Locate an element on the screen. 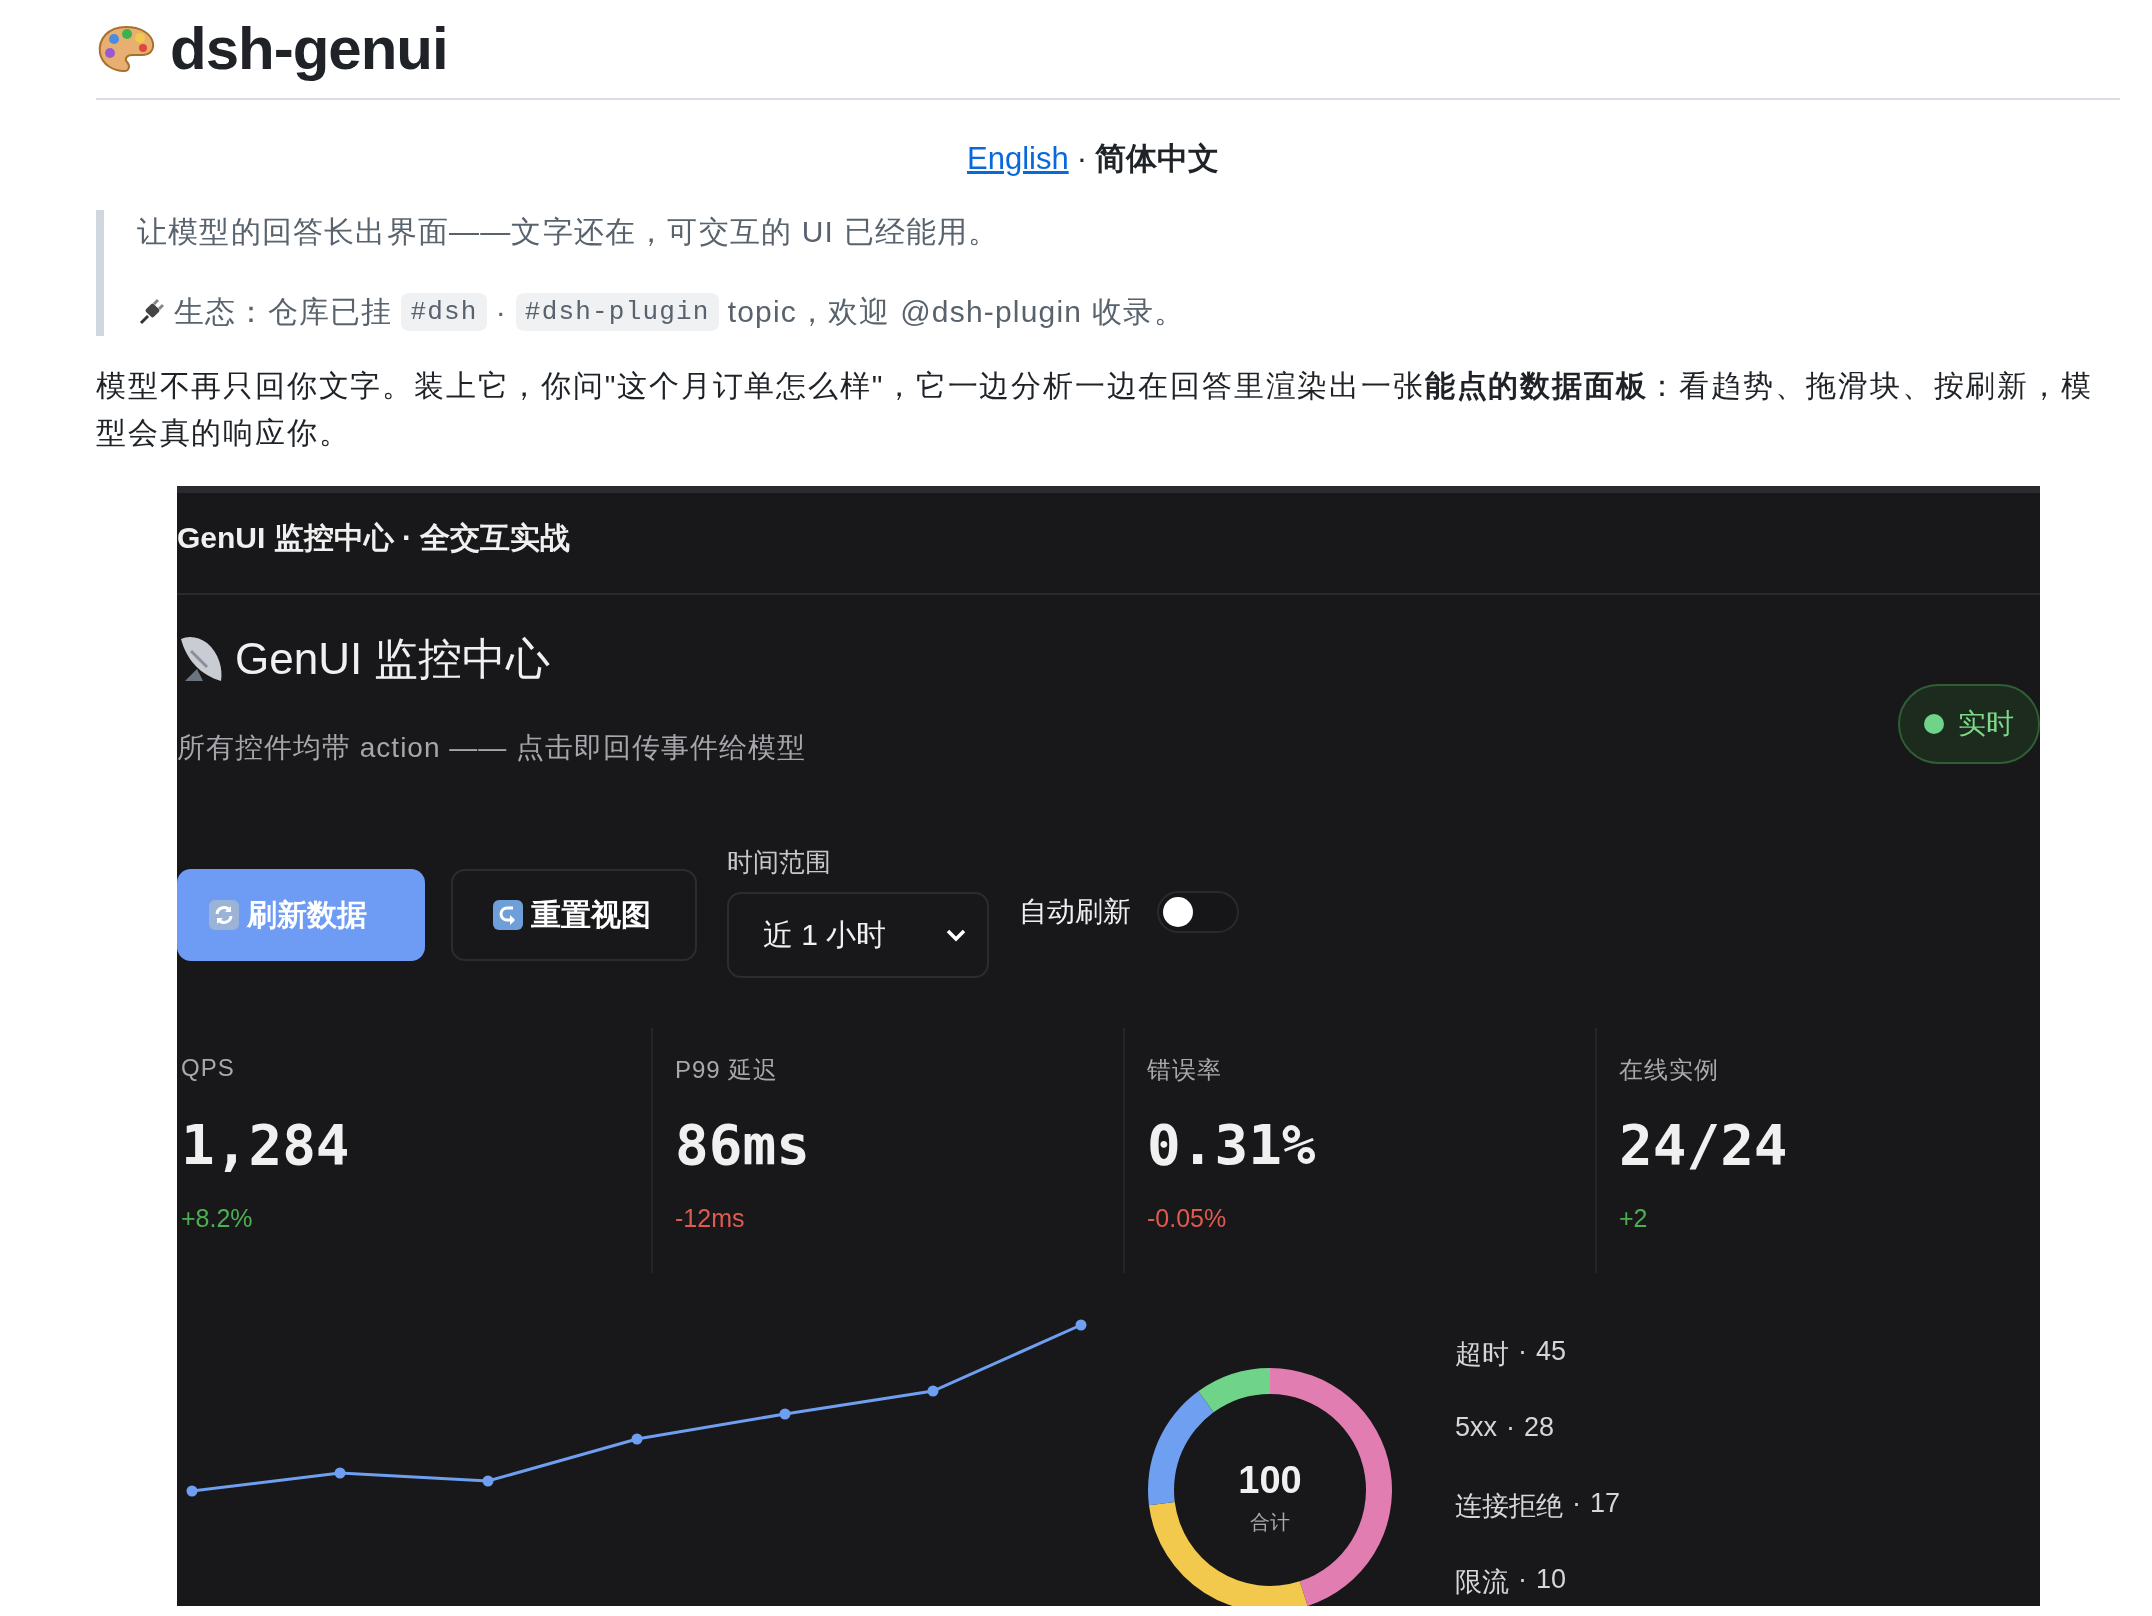 The height and width of the screenshot is (1616, 2152). metric-delta: +2 is located at coordinates (1634, 1218).